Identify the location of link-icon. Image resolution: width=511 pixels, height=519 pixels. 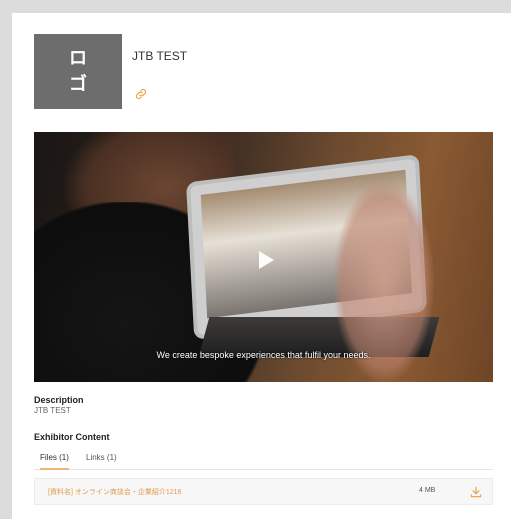
(141, 94).